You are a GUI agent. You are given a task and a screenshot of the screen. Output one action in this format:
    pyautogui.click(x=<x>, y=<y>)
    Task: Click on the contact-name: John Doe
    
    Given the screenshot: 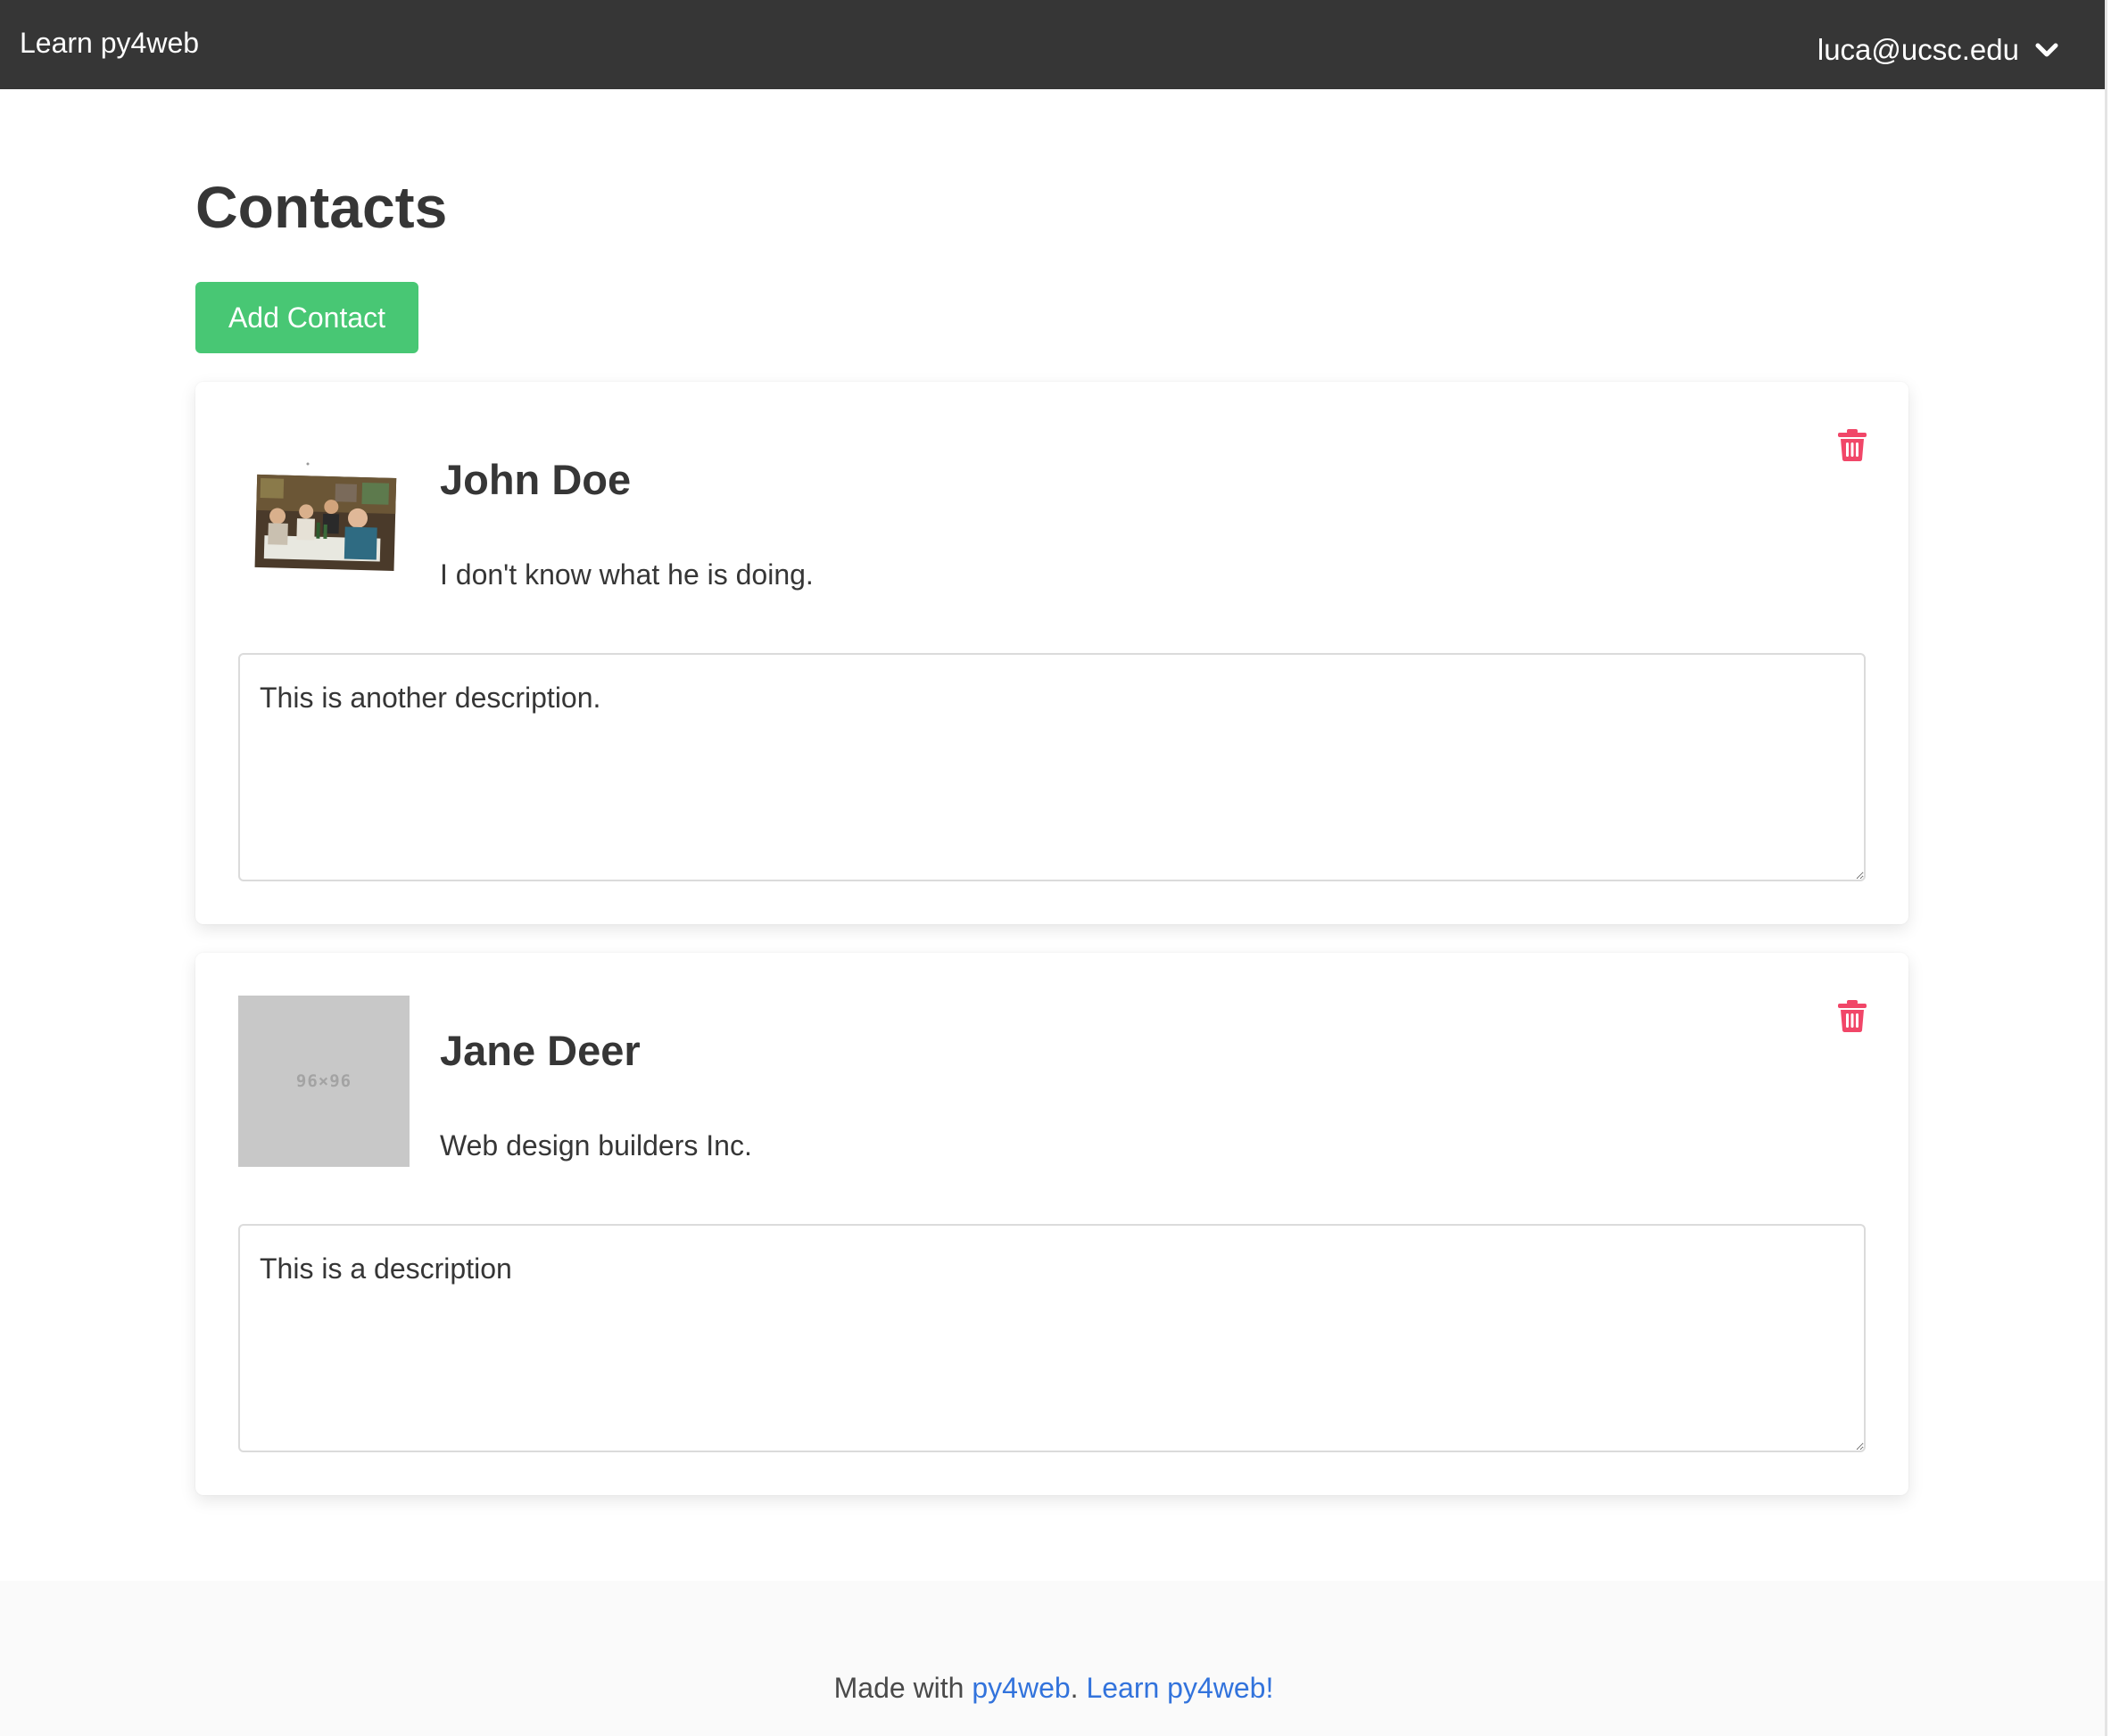 What is the action you would take?
    pyautogui.click(x=536, y=479)
    